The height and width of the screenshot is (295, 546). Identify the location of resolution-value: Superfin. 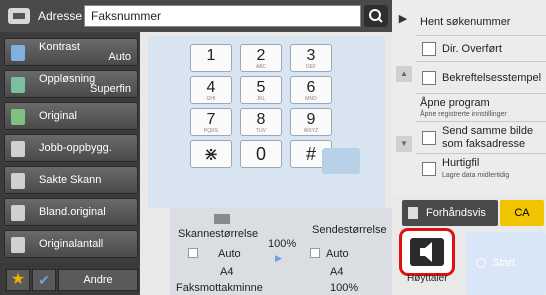
(110, 89).